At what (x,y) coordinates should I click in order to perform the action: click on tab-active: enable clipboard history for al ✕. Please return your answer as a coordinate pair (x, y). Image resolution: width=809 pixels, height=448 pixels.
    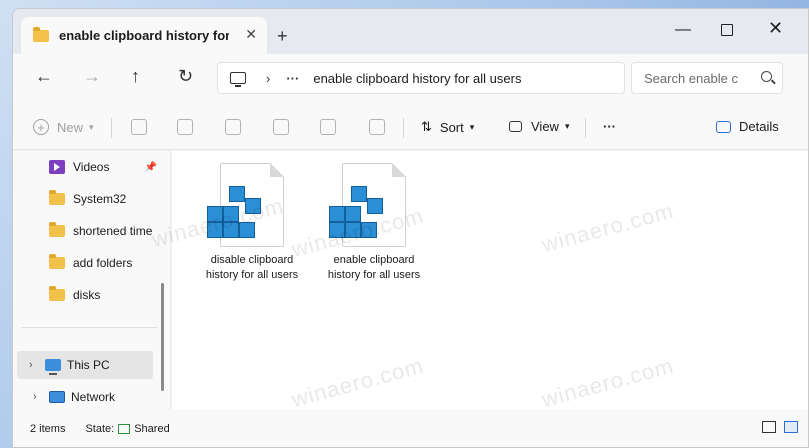
    Looking at the image, I should click on (144, 35).